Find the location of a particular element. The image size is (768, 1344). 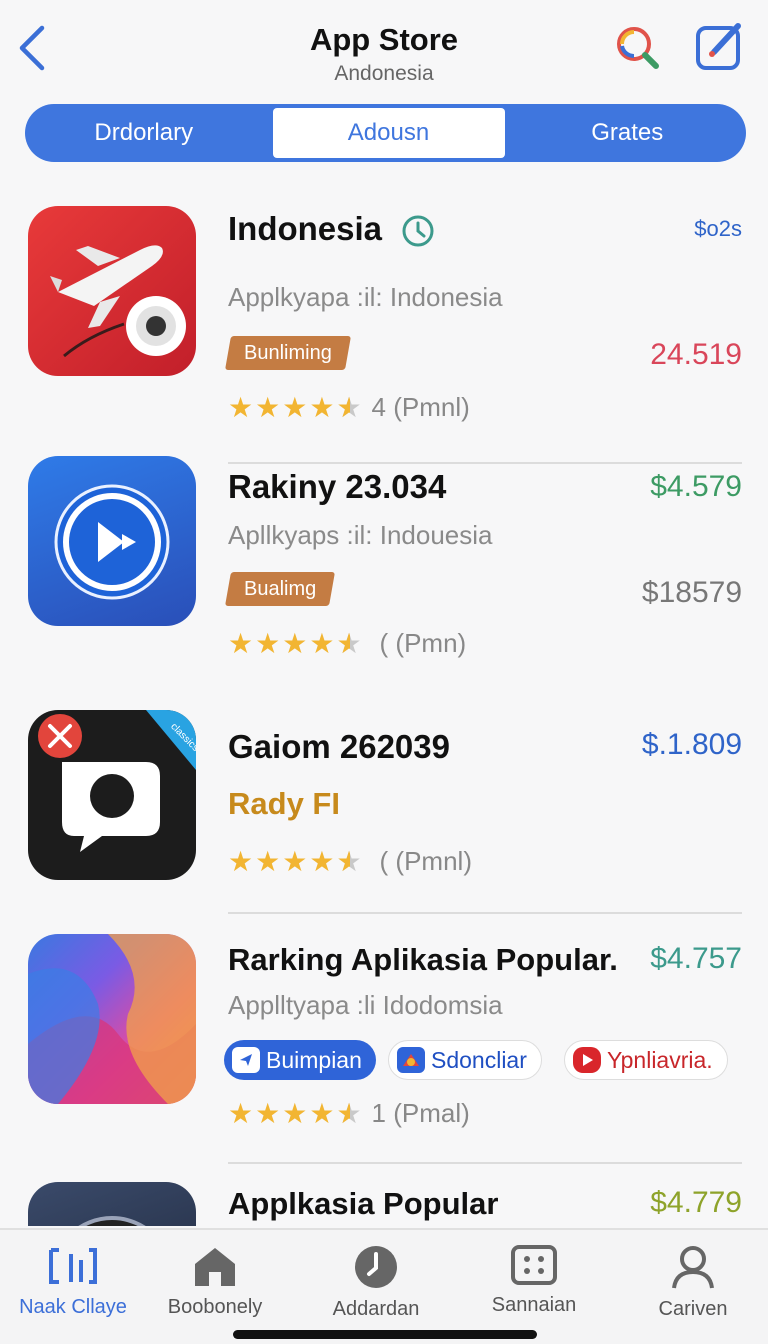

rating-count: 4 (Pmnl) is located at coordinates (420, 407).